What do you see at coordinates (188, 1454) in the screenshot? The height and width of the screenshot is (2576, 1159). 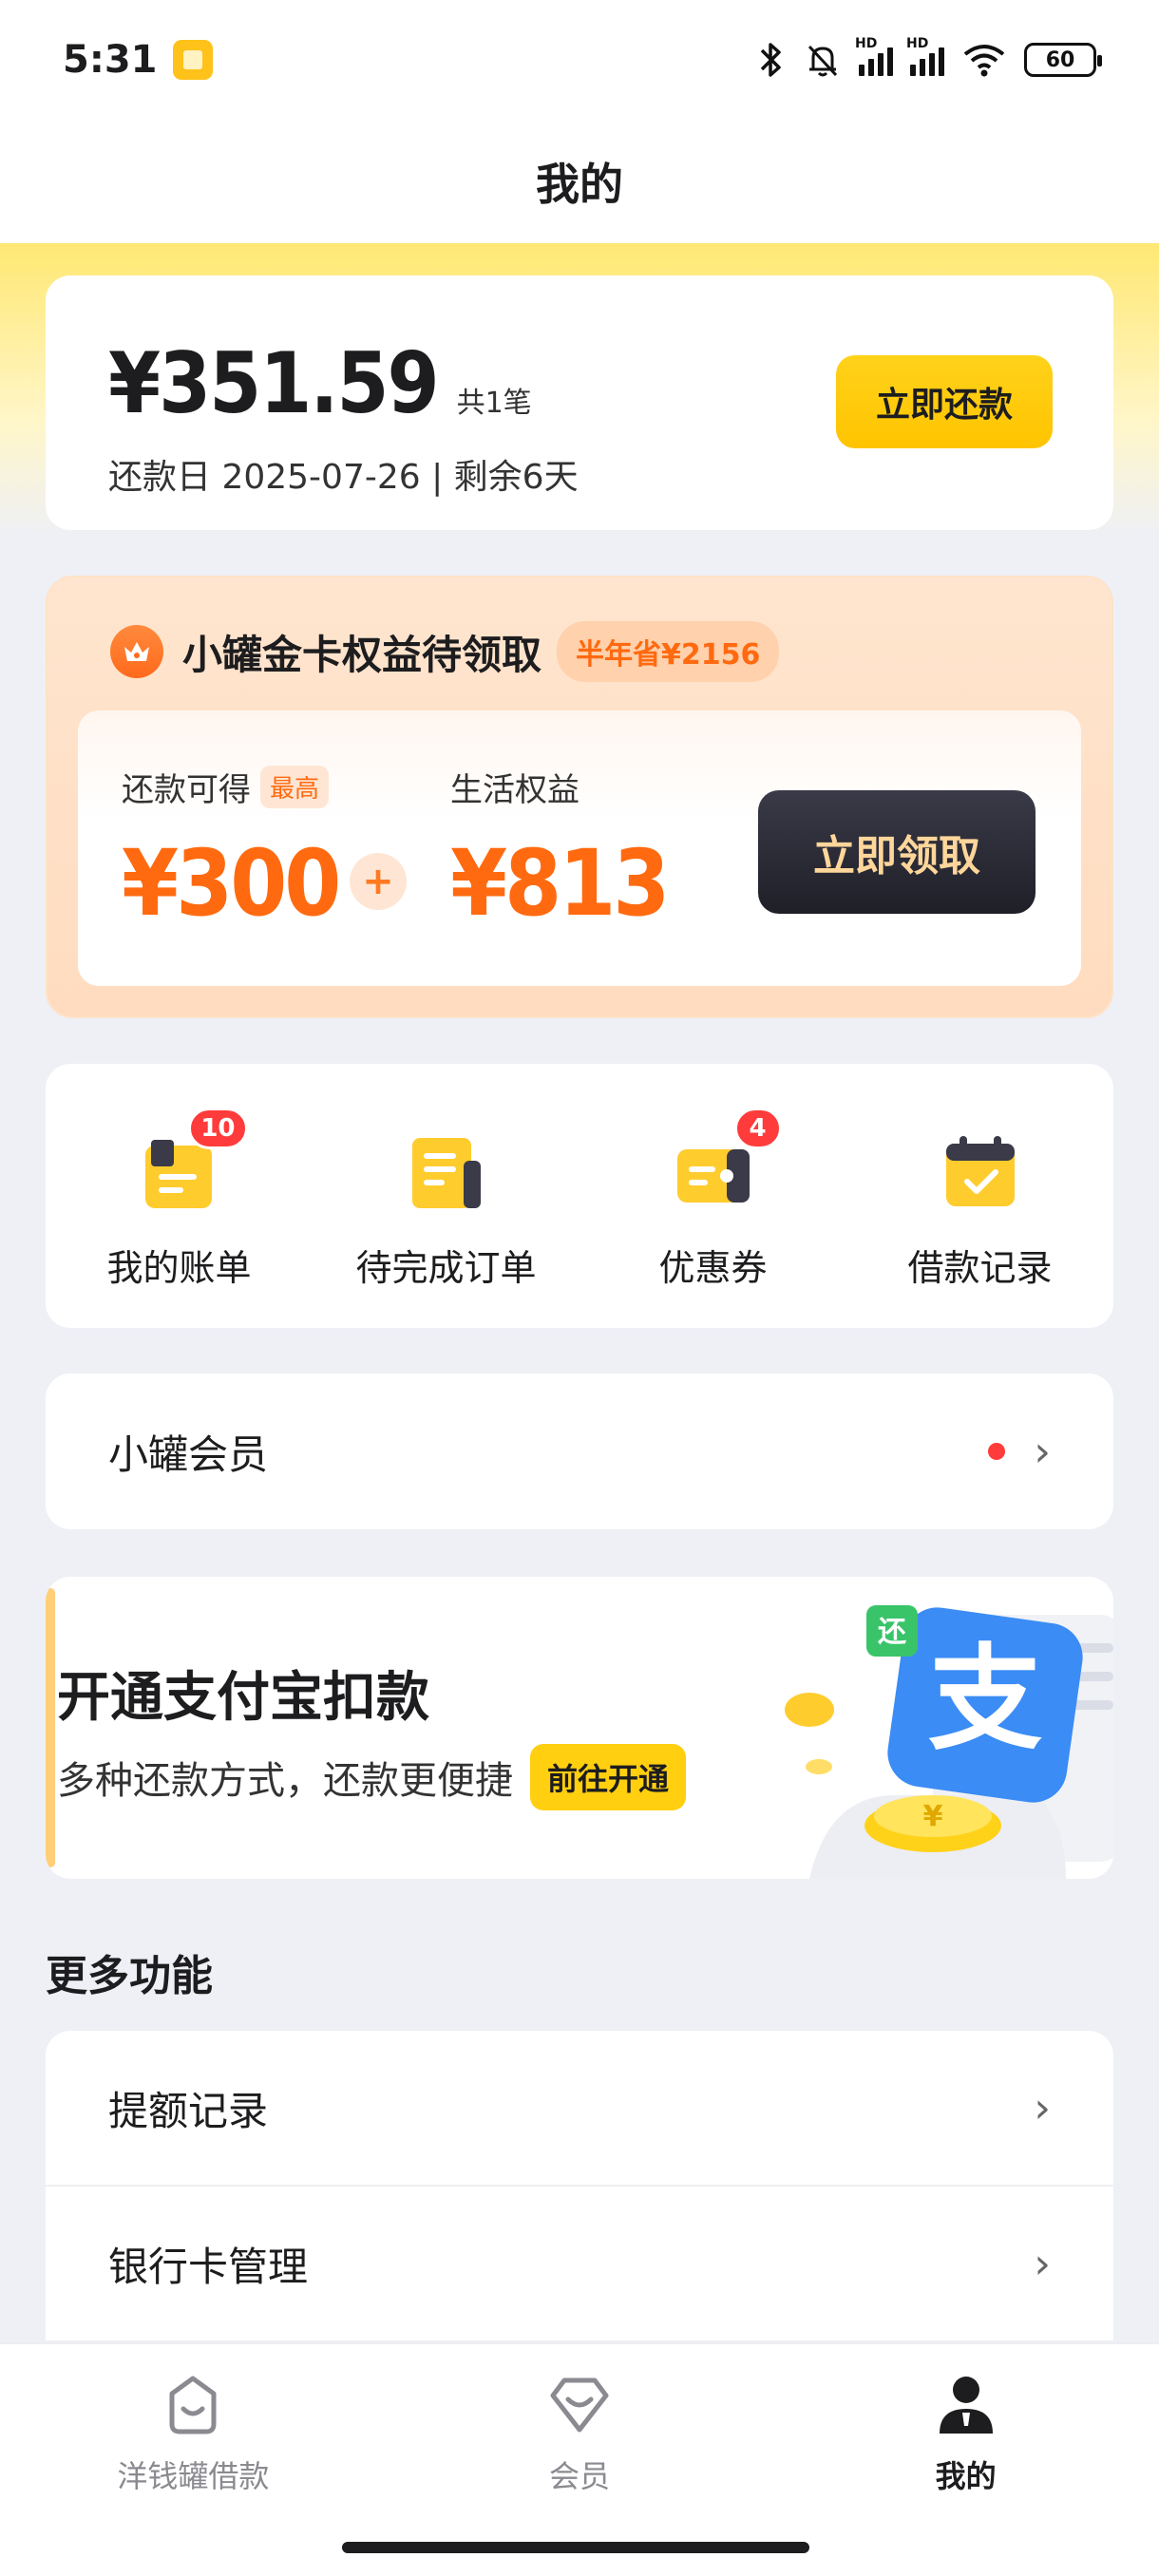 I see `member-row-label: 小罐会员` at bounding box center [188, 1454].